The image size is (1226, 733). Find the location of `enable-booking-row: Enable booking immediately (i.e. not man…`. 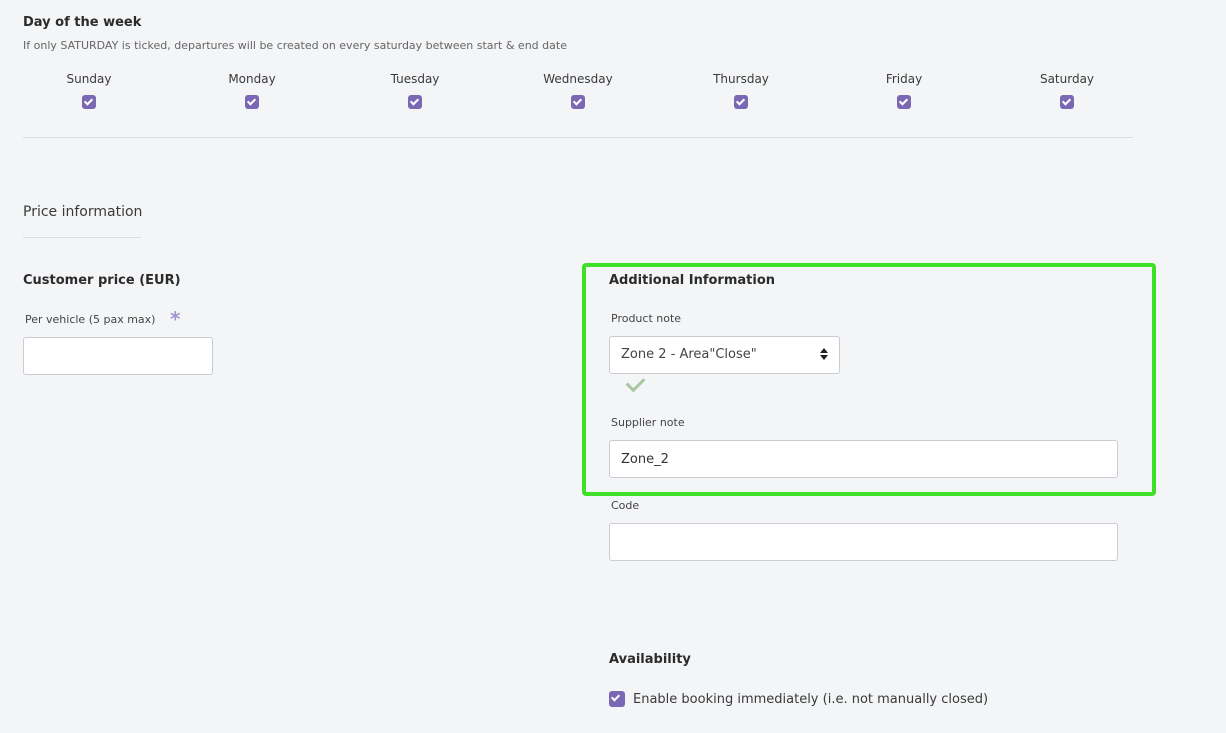

enable-booking-row: Enable booking immediately (i.e. not man… is located at coordinates (798, 699).